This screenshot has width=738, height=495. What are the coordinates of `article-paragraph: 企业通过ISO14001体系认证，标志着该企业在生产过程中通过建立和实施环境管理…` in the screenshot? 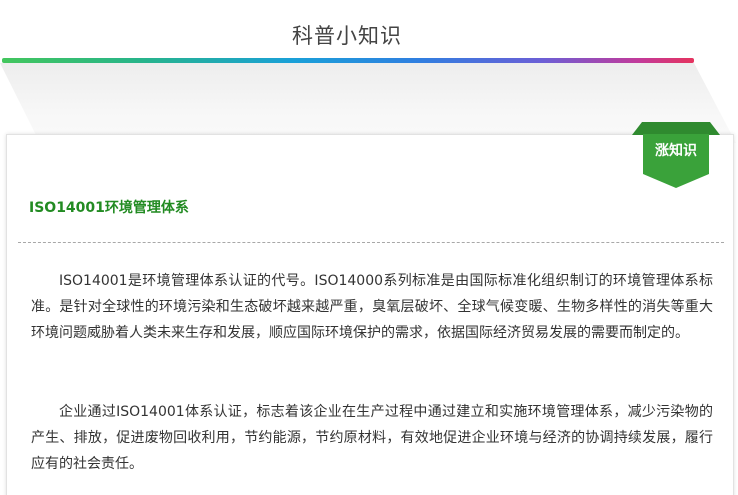 It's located at (372, 438).